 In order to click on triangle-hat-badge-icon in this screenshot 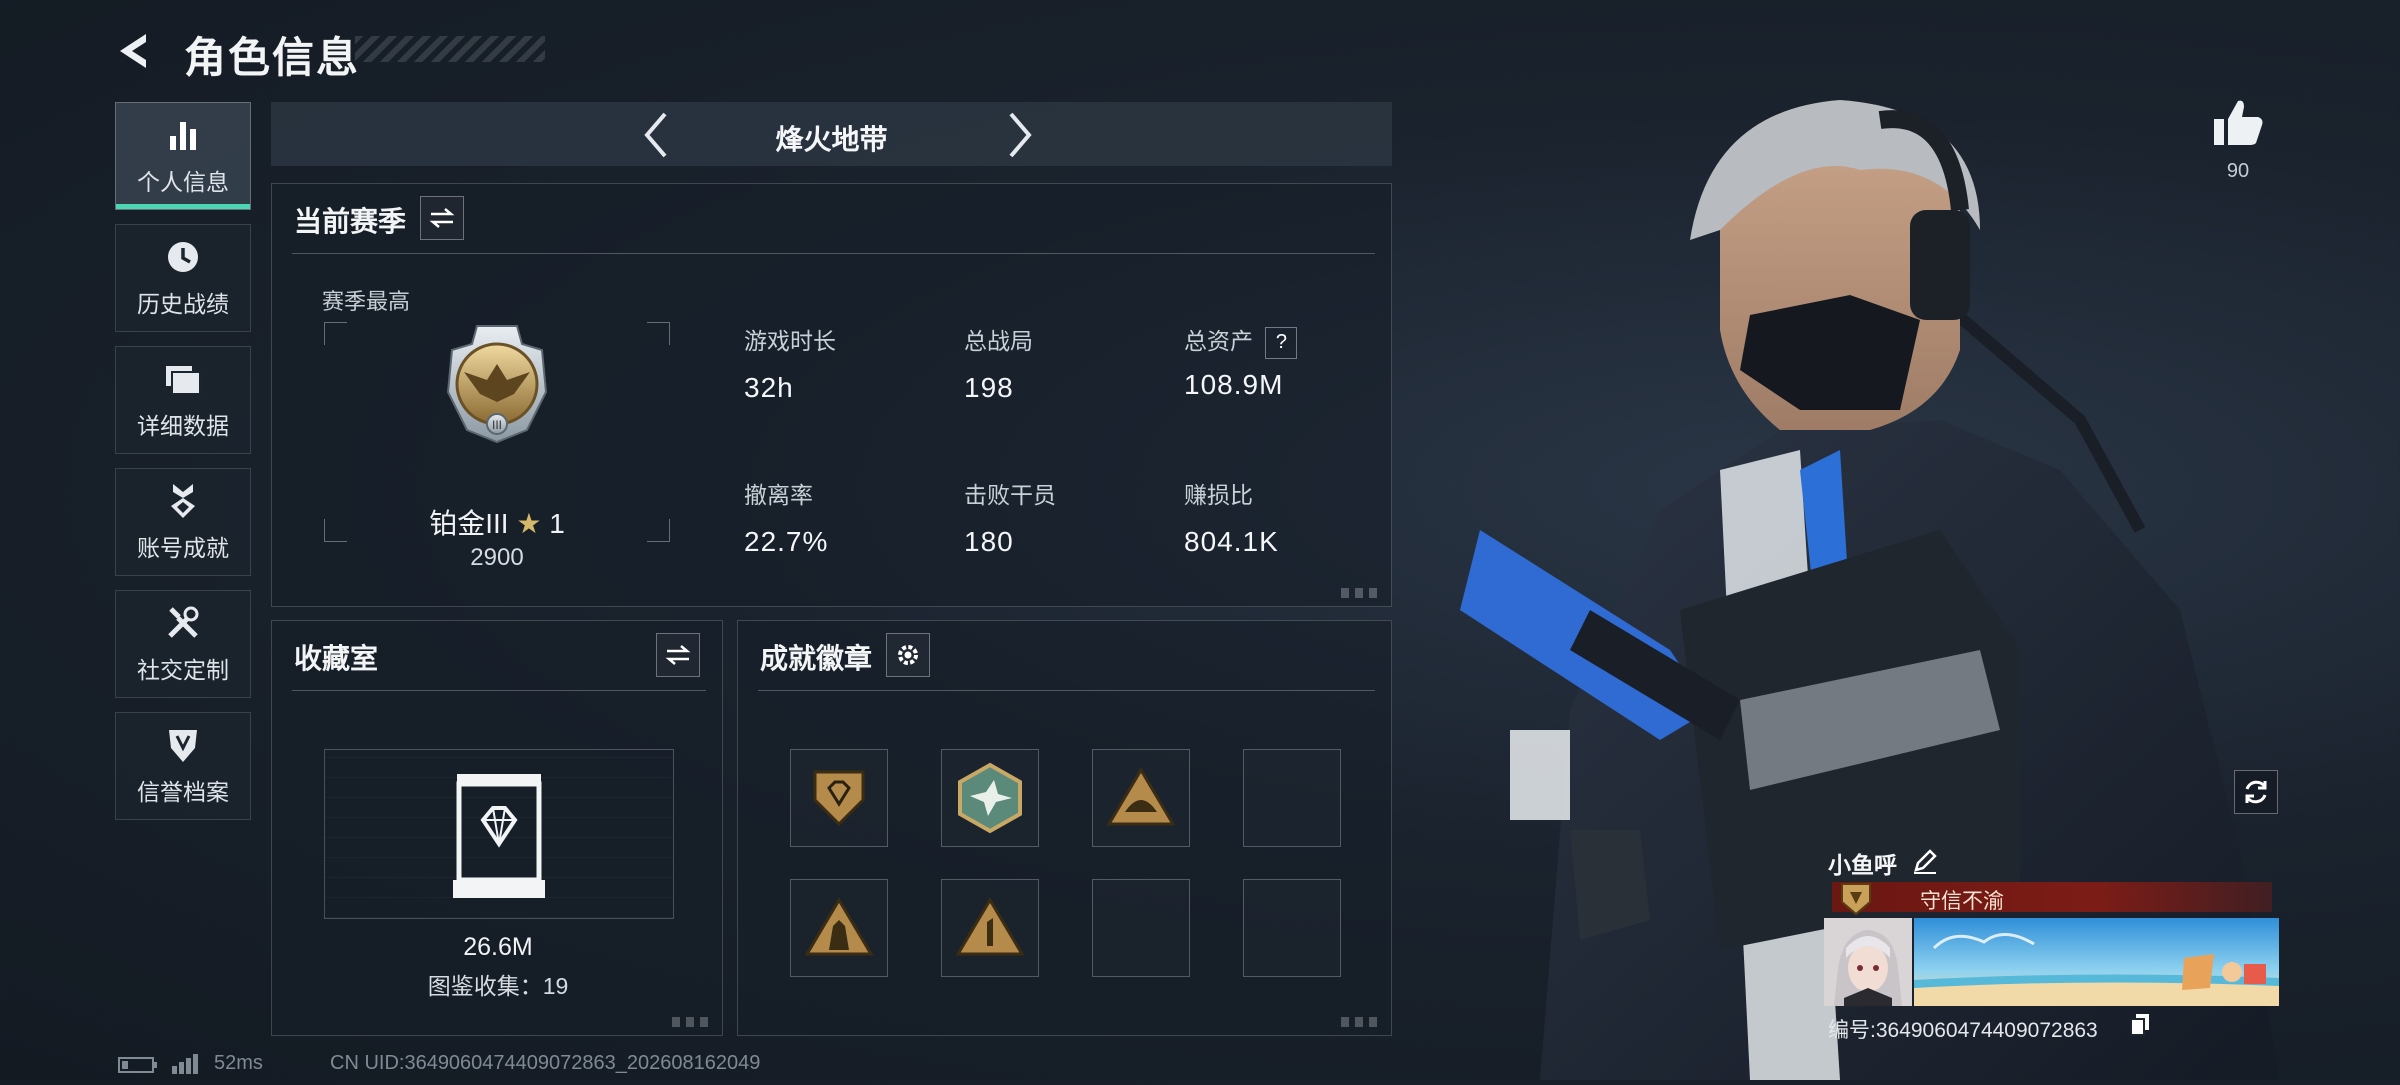, I will do `click(1141, 796)`.